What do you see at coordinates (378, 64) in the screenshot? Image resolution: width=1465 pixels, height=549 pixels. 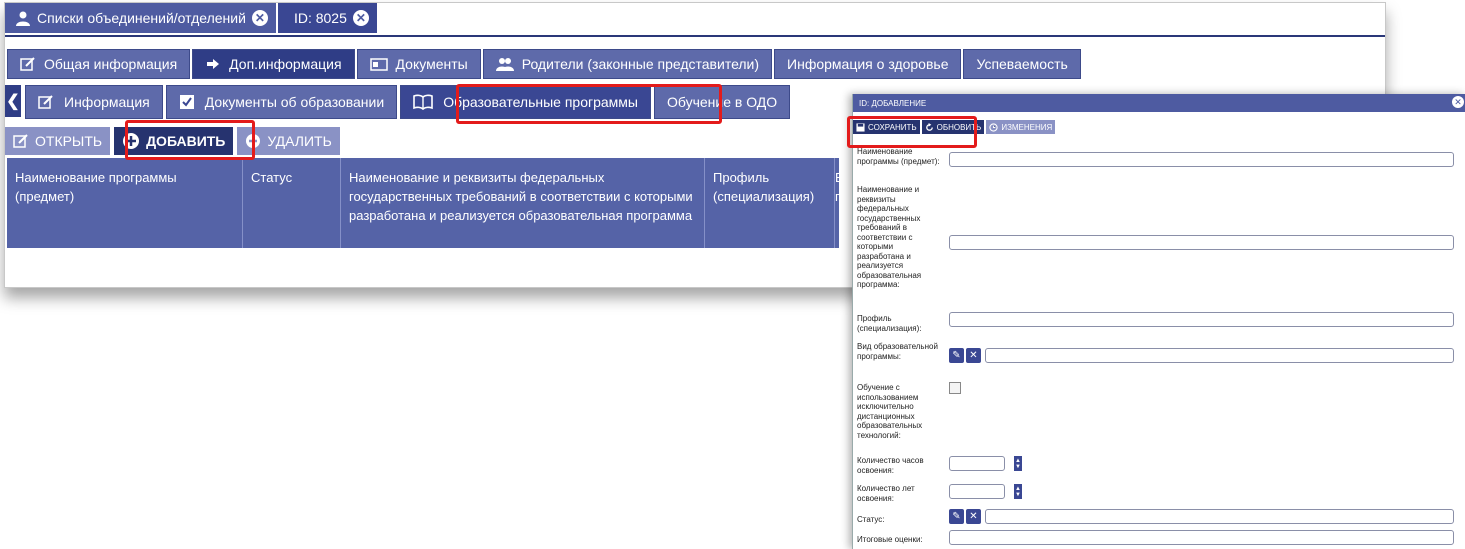 I see `id-card-icon` at bounding box center [378, 64].